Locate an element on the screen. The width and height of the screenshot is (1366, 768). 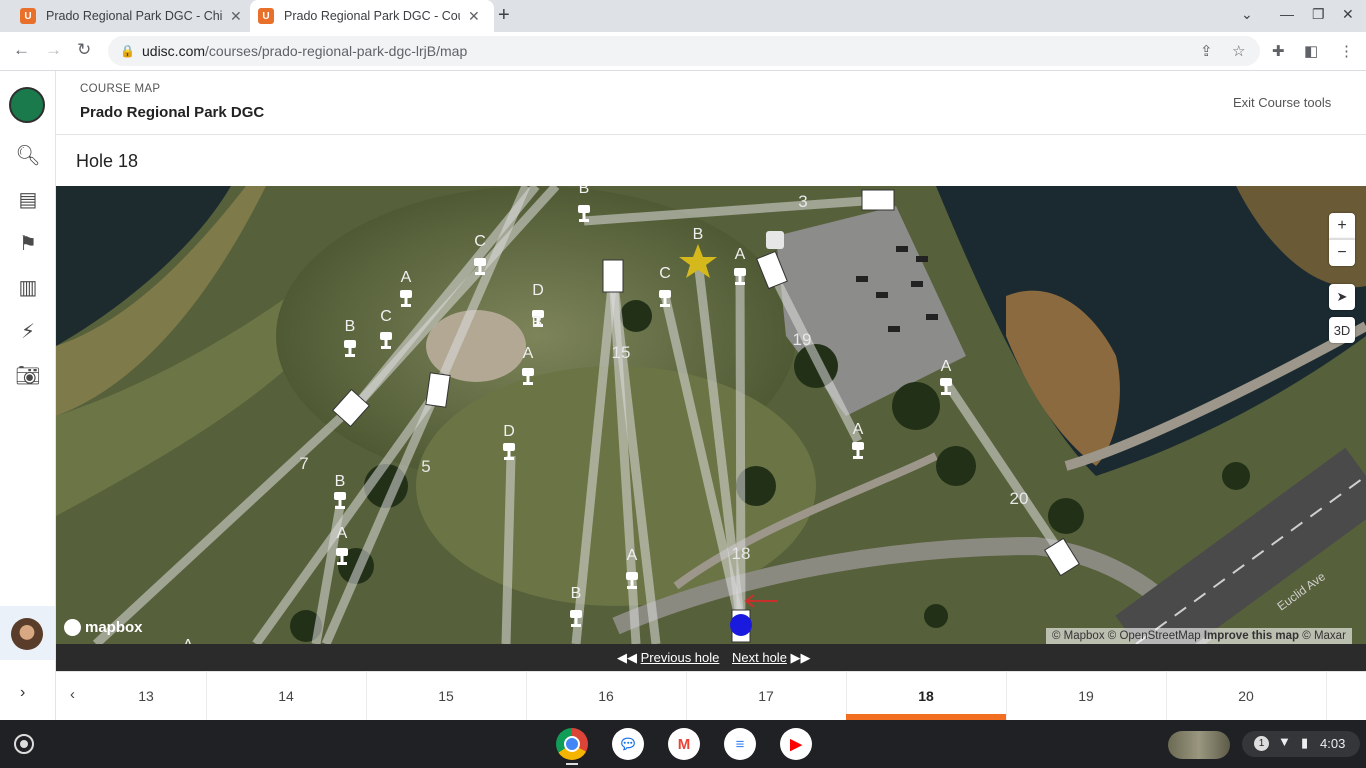
hole-tab-13: 13 is located at coordinates (146, 695).